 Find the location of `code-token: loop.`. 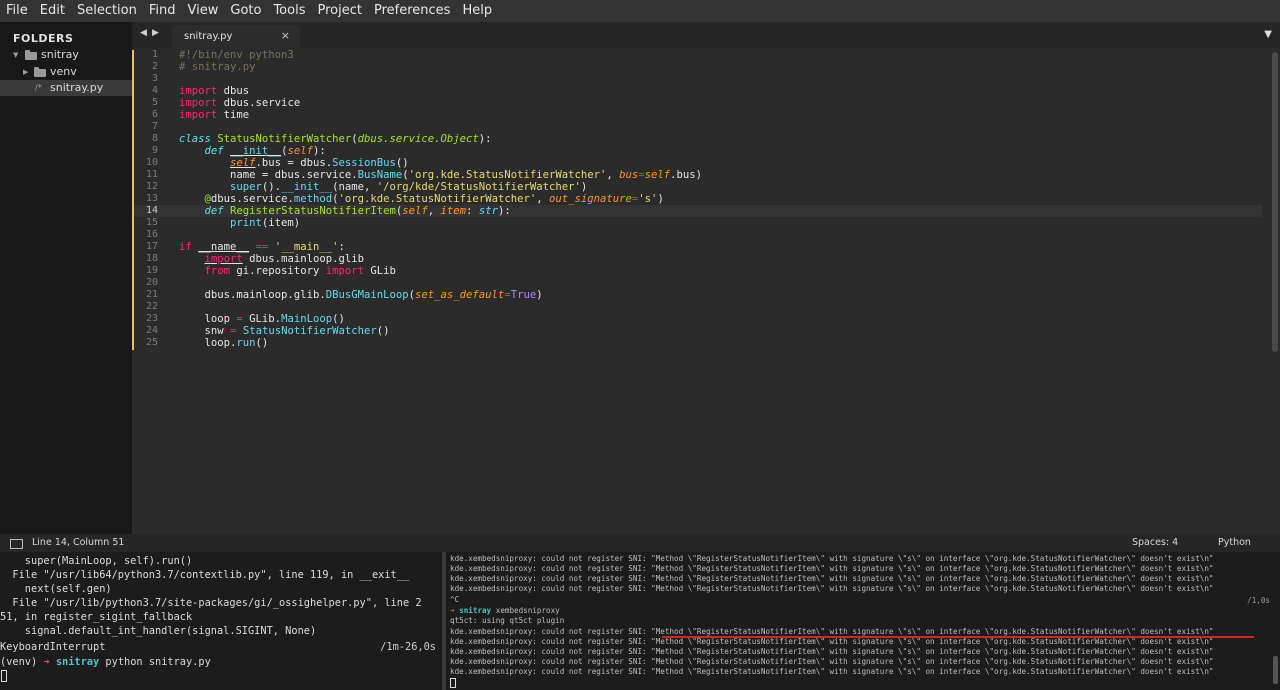

code-token: loop. is located at coordinates (220, 343).